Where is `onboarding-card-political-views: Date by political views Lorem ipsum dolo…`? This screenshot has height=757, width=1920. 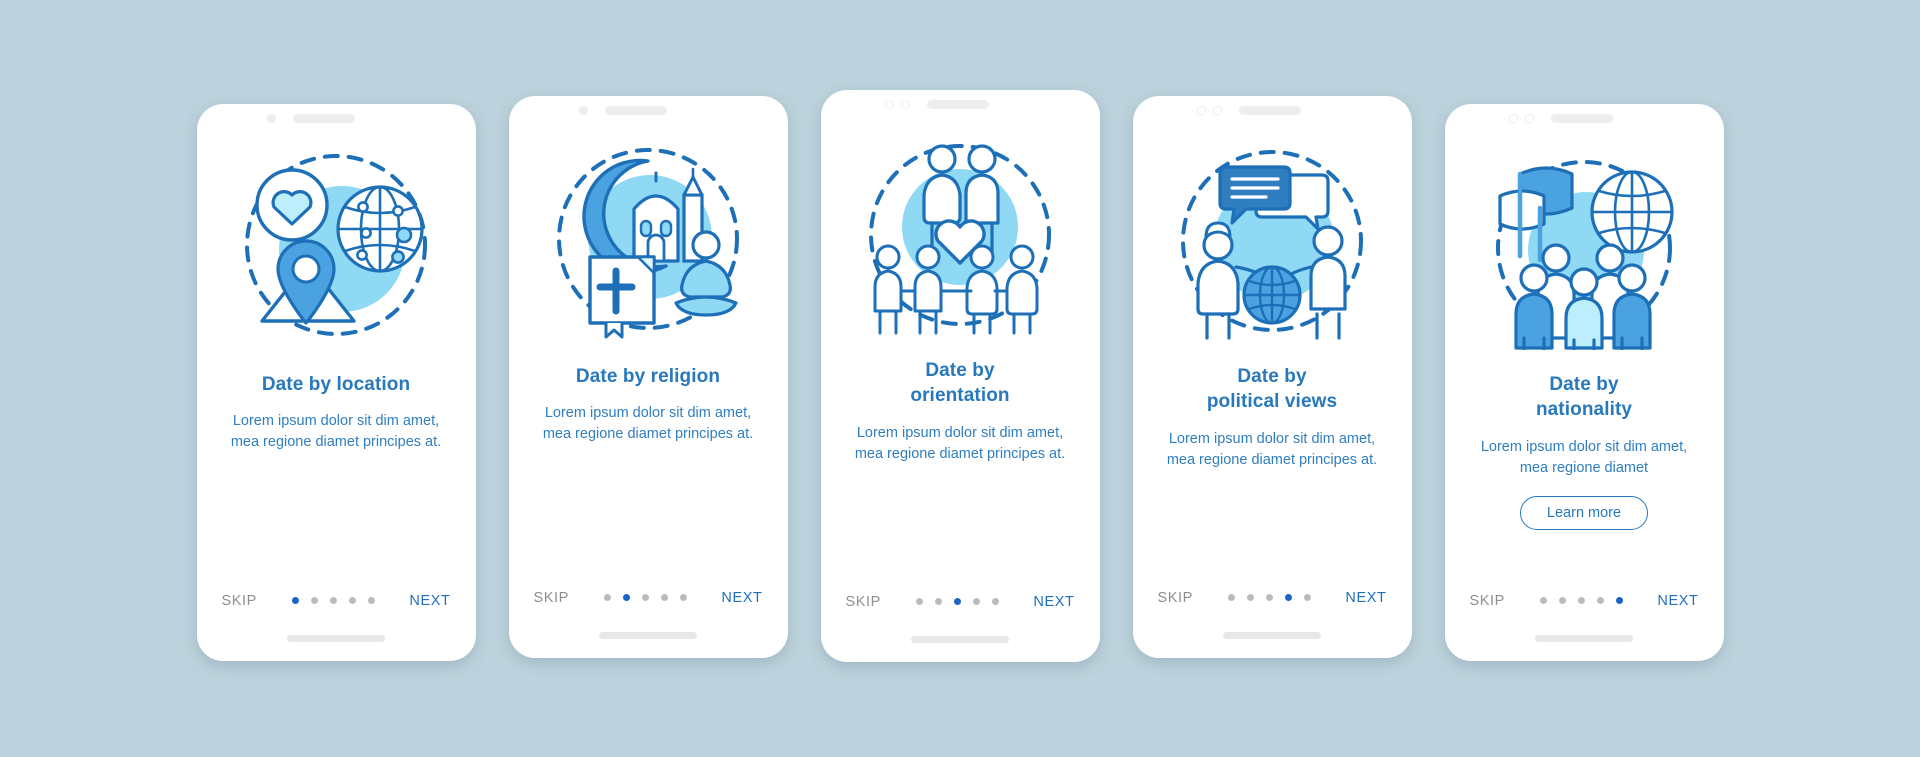
onboarding-card-political-views: Date by political views Lorem ipsum dolo… is located at coordinates (1272, 376).